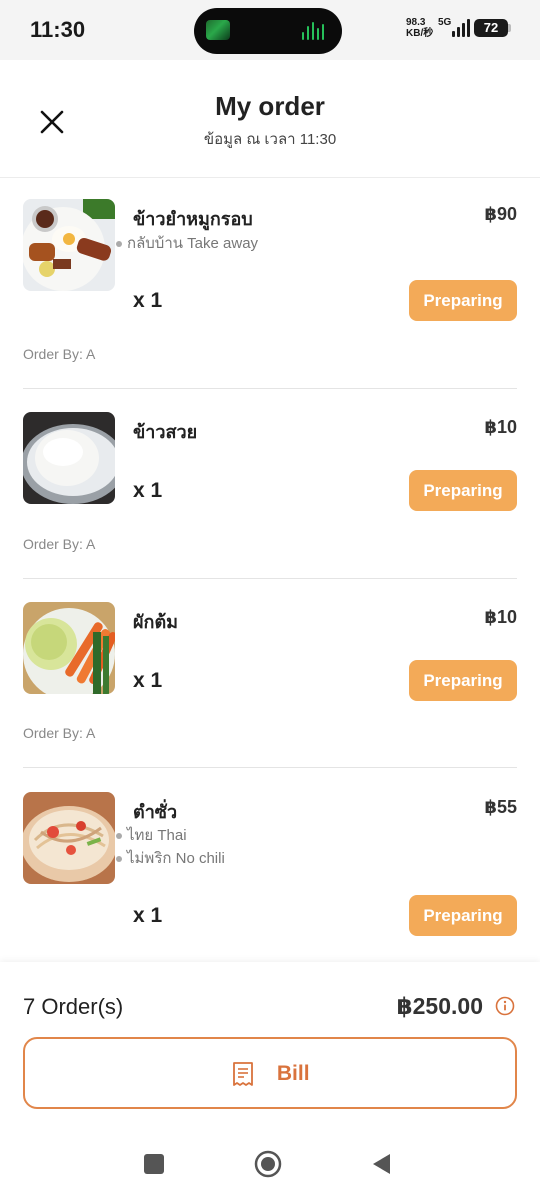 This screenshot has width=540, height=1200. I want to click on item-option-text: ไม่พริก No chili, so click(176, 858).